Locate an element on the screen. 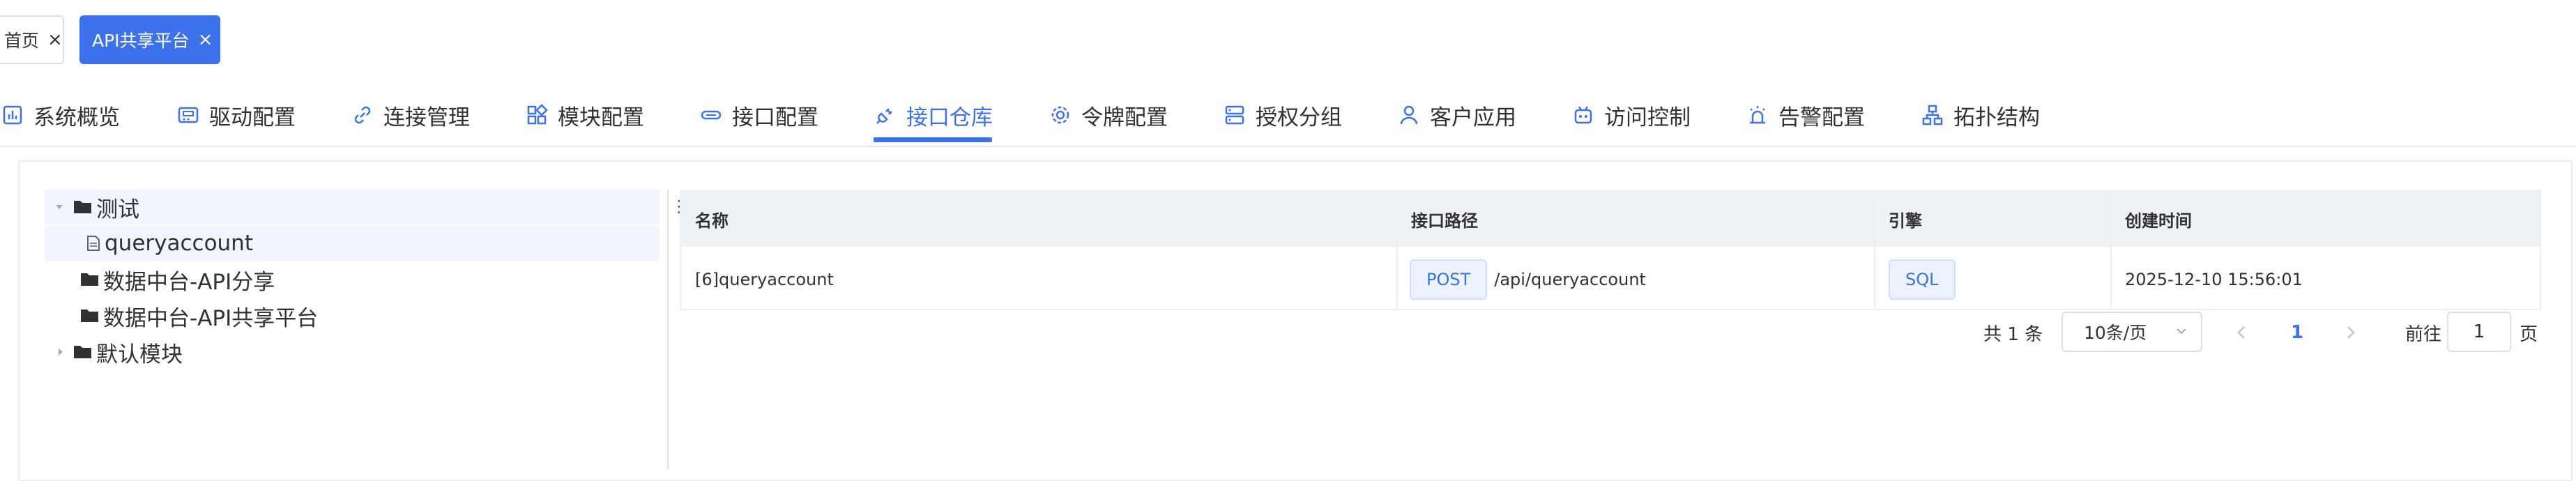  page-number-current: 1 is located at coordinates (2297, 332).